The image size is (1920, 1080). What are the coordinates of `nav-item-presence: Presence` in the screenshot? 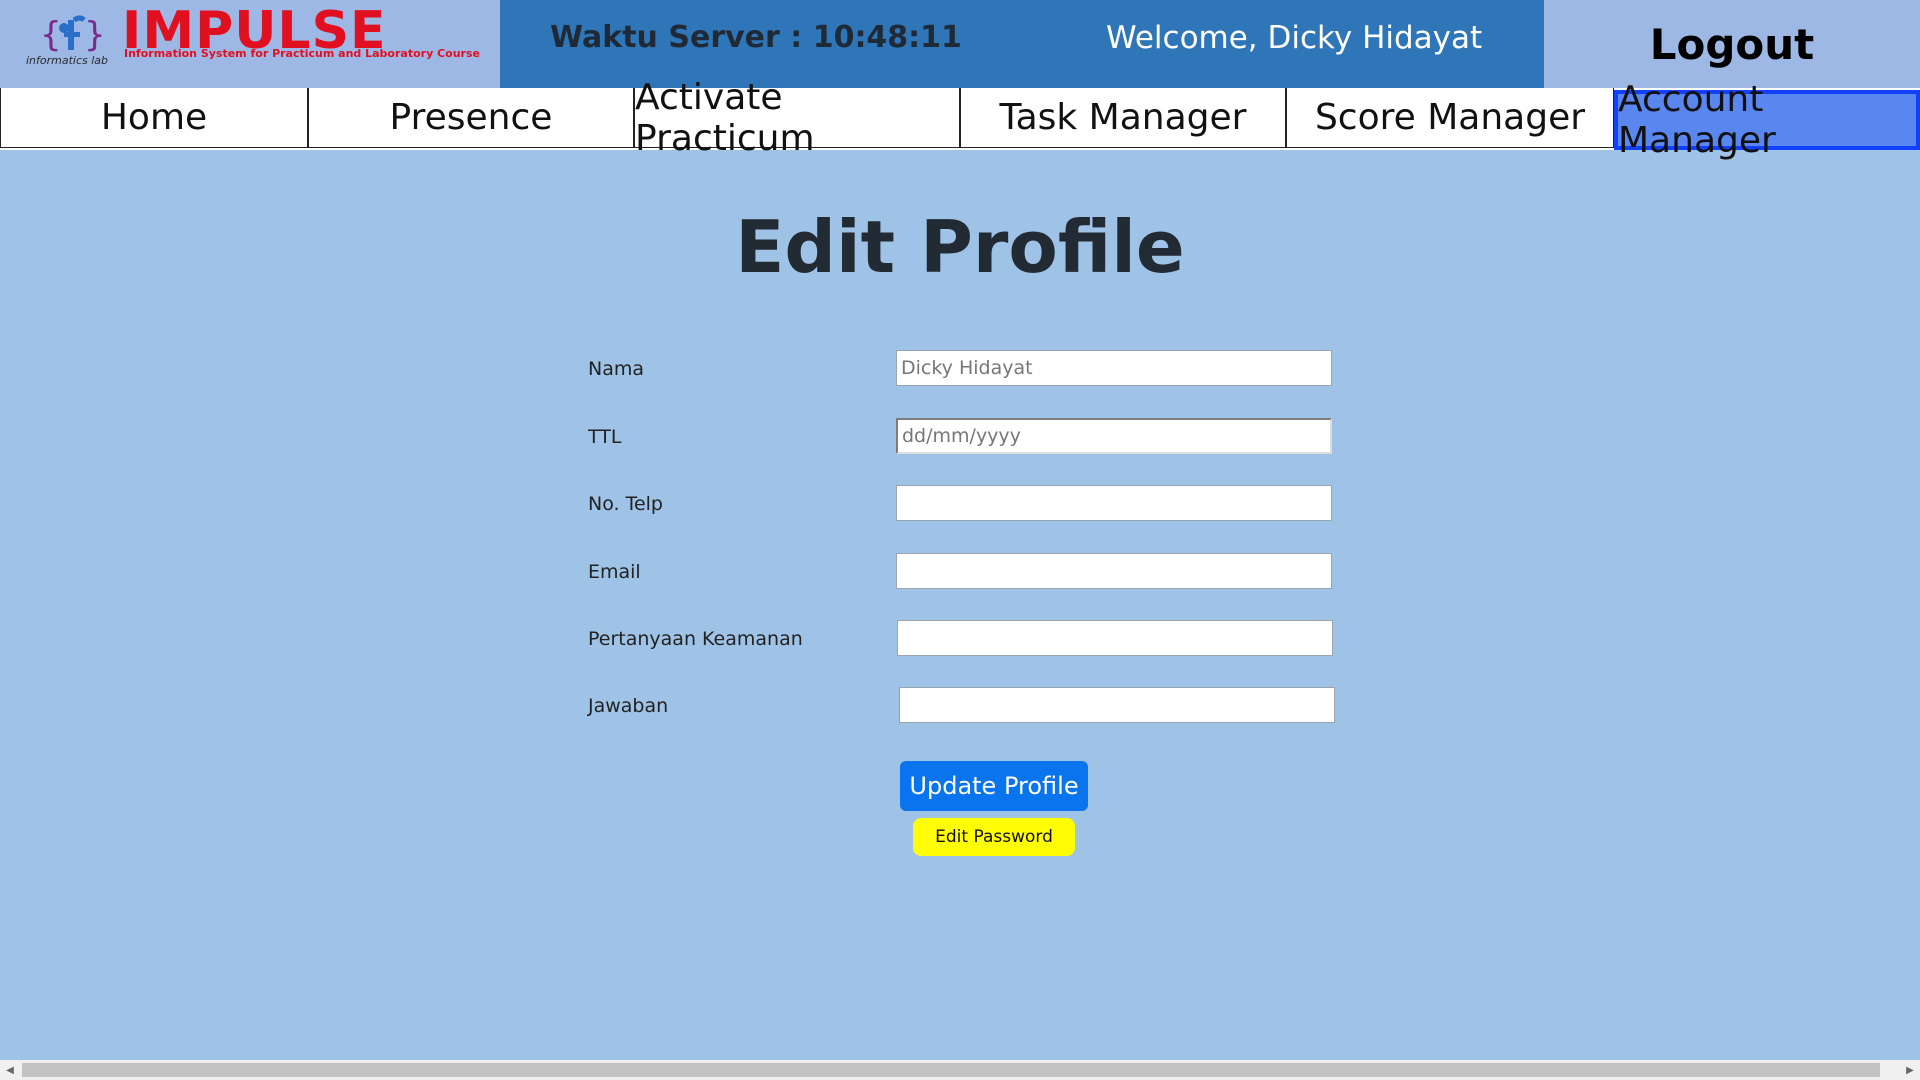 It's located at (471, 118).